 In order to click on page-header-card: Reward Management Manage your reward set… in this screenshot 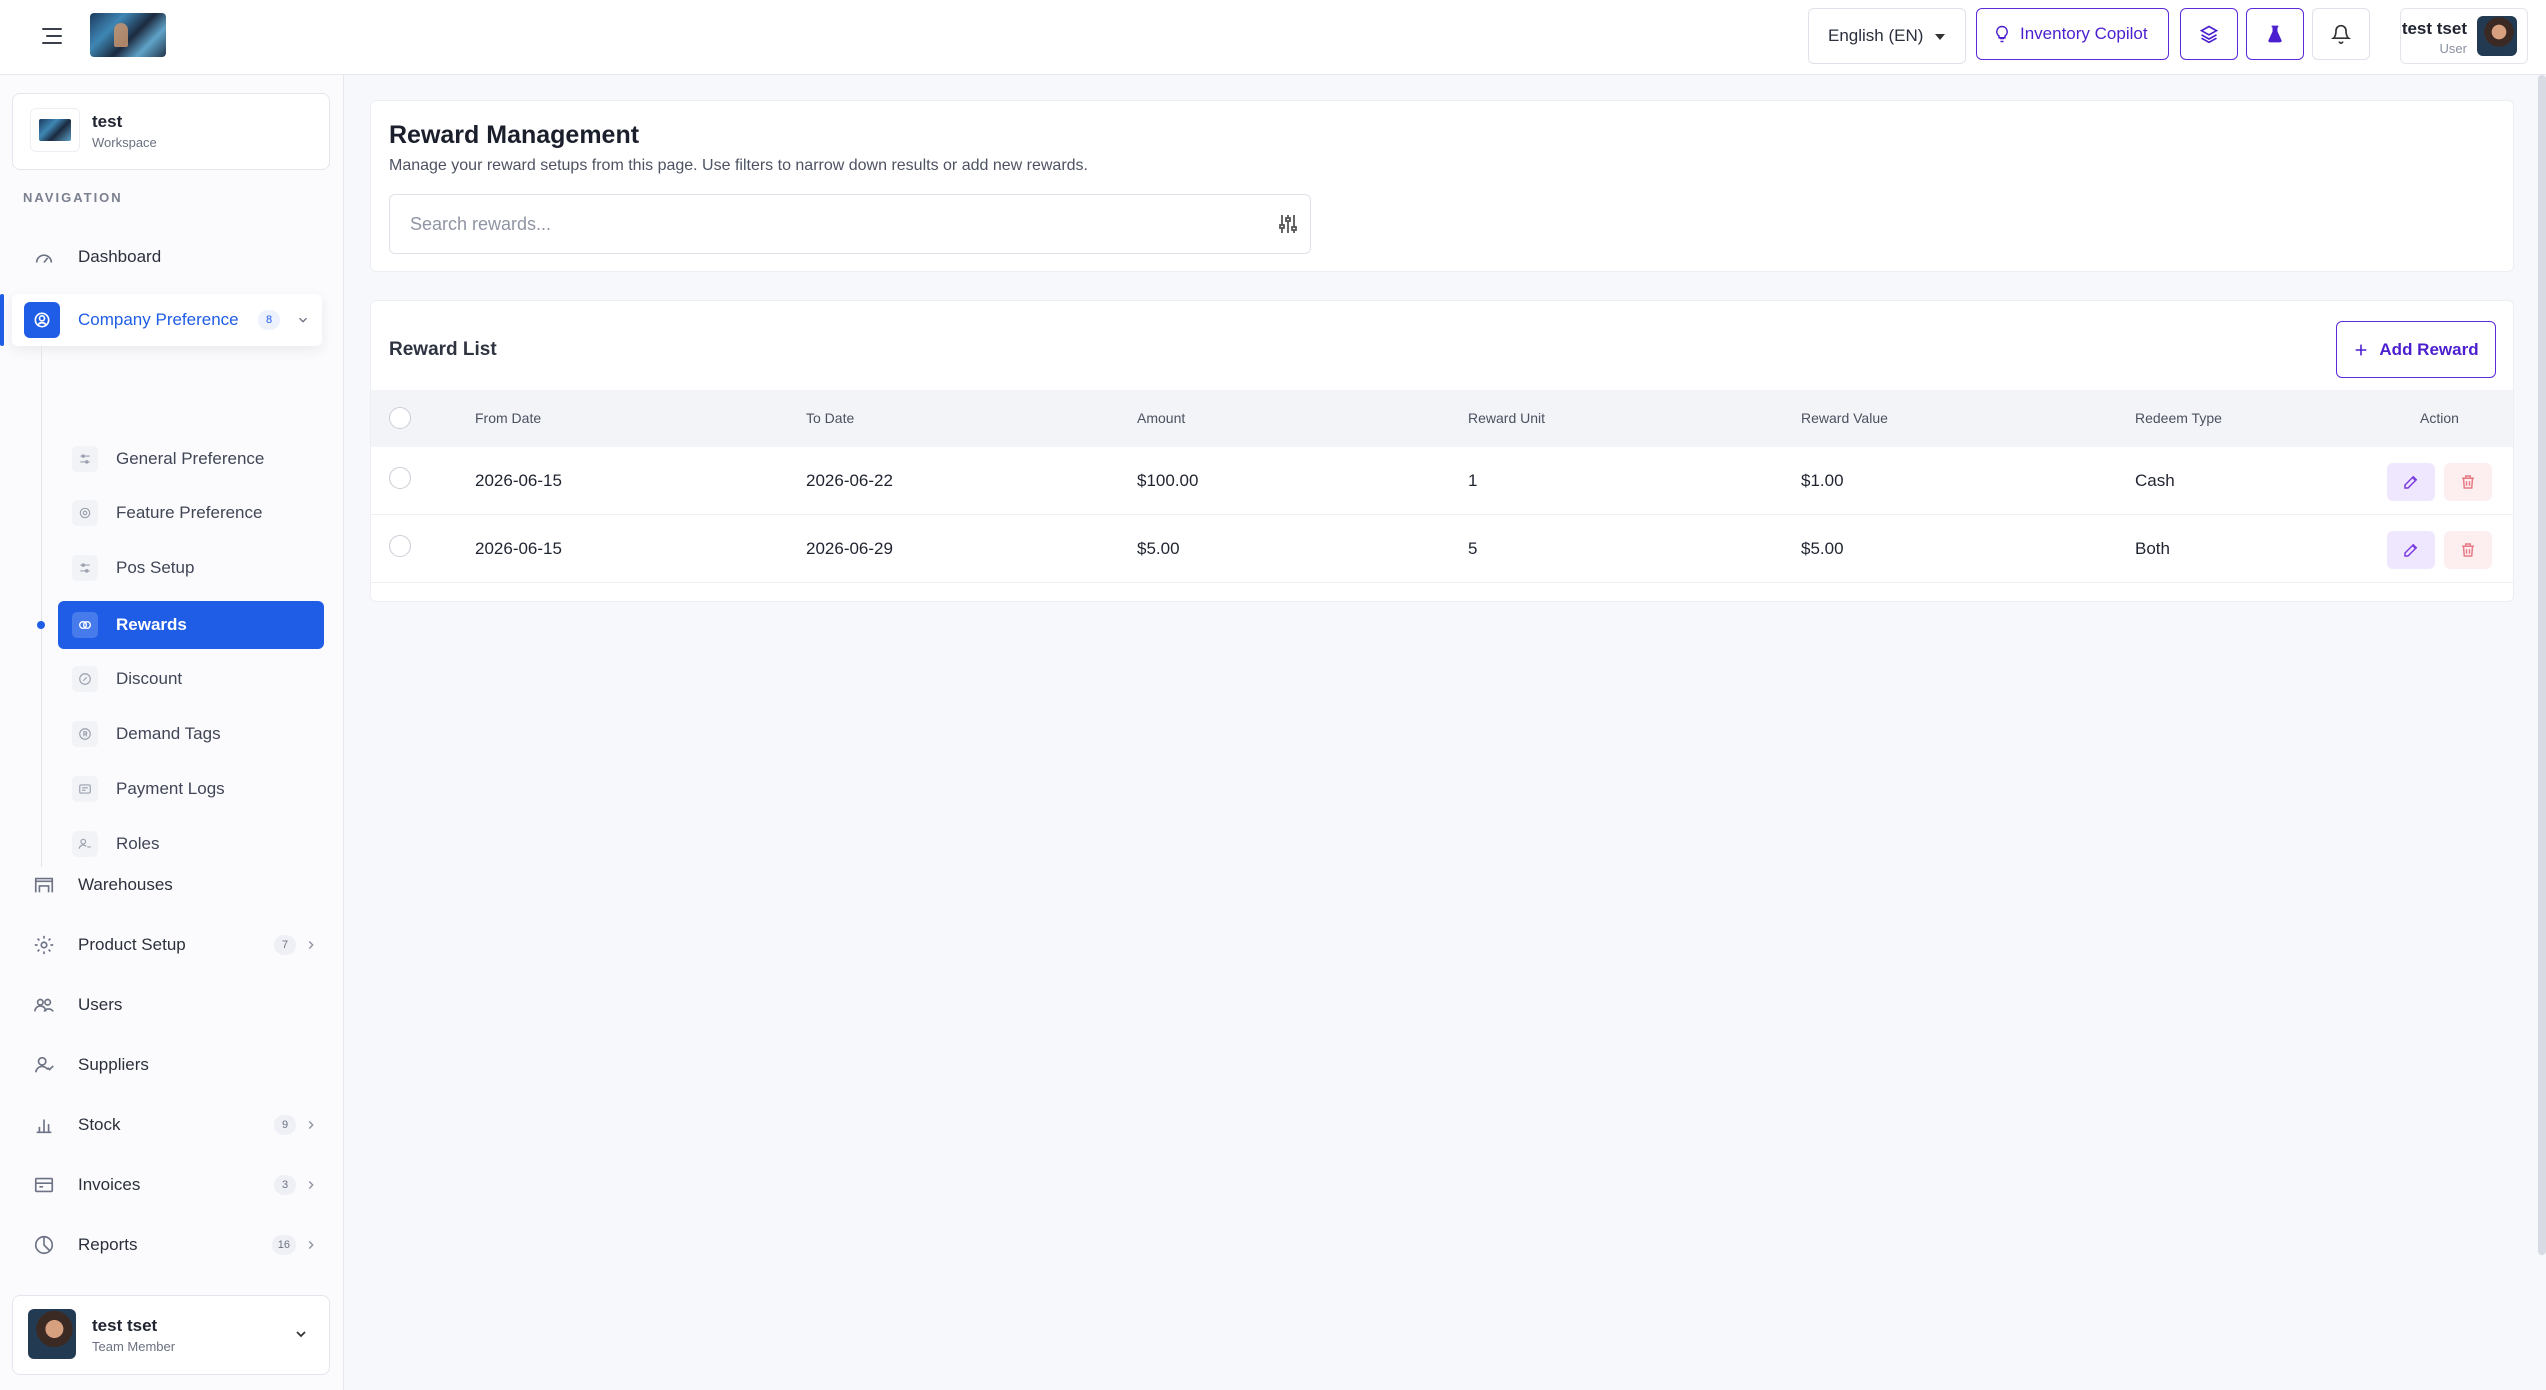, I will do `click(1442, 186)`.